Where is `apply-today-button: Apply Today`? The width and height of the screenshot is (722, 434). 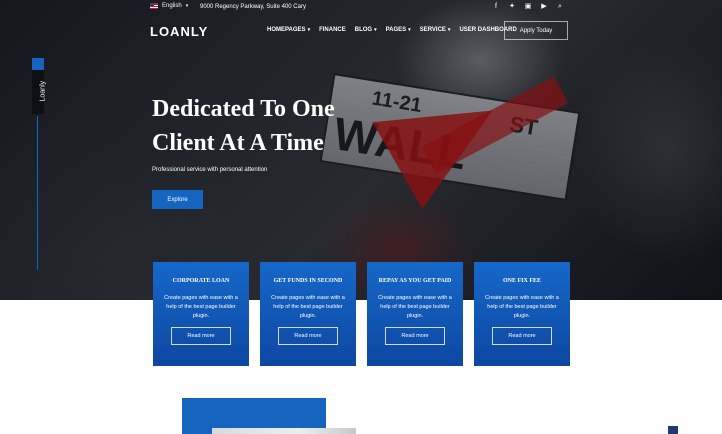
apply-today-button: Apply Today is located at coordinates (536, 30).